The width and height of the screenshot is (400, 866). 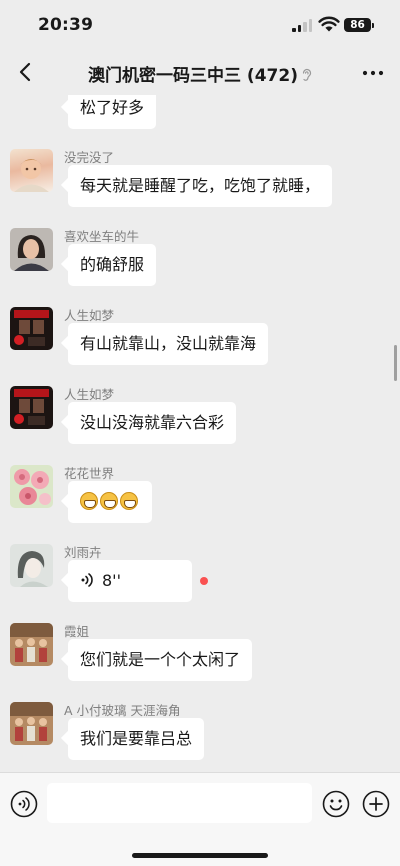 I want to click on nav-bar: 澳门机密一码三中三 (472), so click(x=200, y=72).